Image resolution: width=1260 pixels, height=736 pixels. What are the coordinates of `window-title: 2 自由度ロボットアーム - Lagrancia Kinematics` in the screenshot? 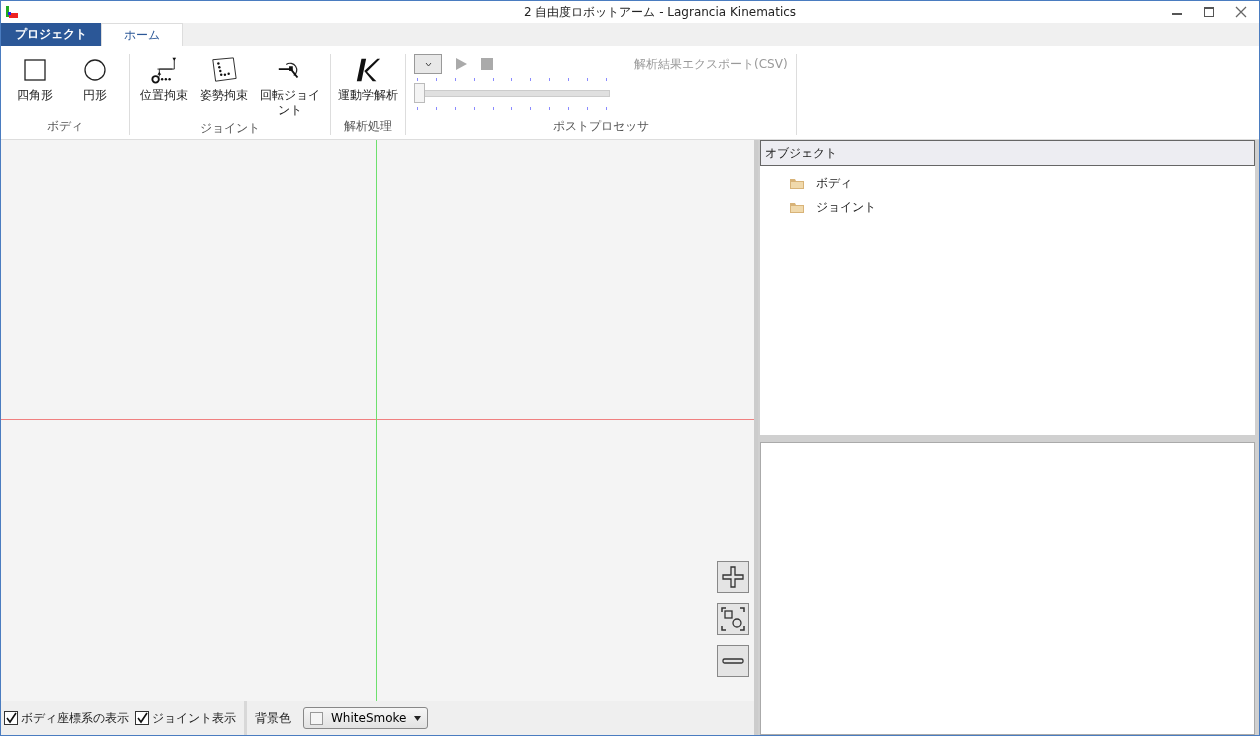 It's located at (660, 12).